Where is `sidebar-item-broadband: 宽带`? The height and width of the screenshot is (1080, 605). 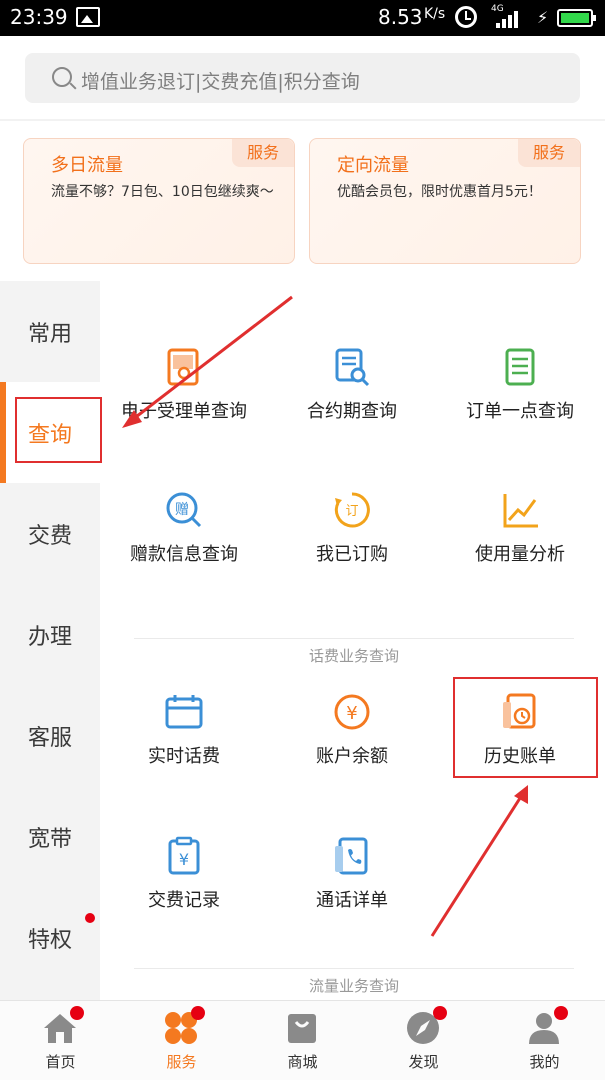 sidebar-item-broadband: 宽带 is located at coordinates (50, 836).